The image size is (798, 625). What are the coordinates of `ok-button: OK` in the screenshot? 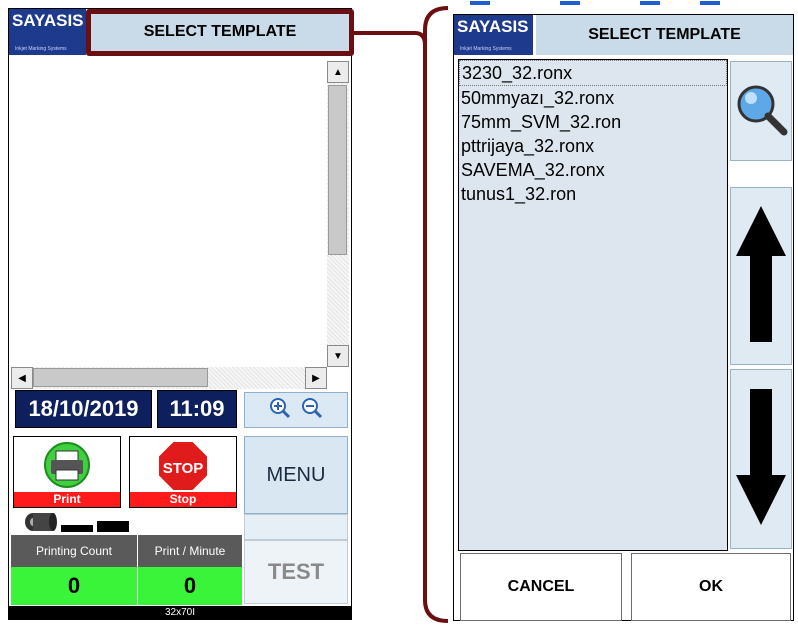 It's located at (711, 587).